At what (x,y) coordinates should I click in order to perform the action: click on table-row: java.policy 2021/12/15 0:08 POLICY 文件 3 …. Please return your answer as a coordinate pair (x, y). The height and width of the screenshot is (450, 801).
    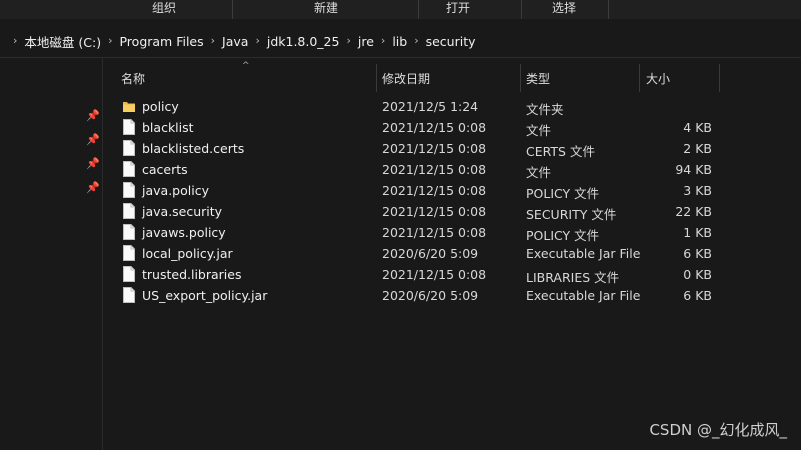
    Looking at the image, I should click on (452, 190).